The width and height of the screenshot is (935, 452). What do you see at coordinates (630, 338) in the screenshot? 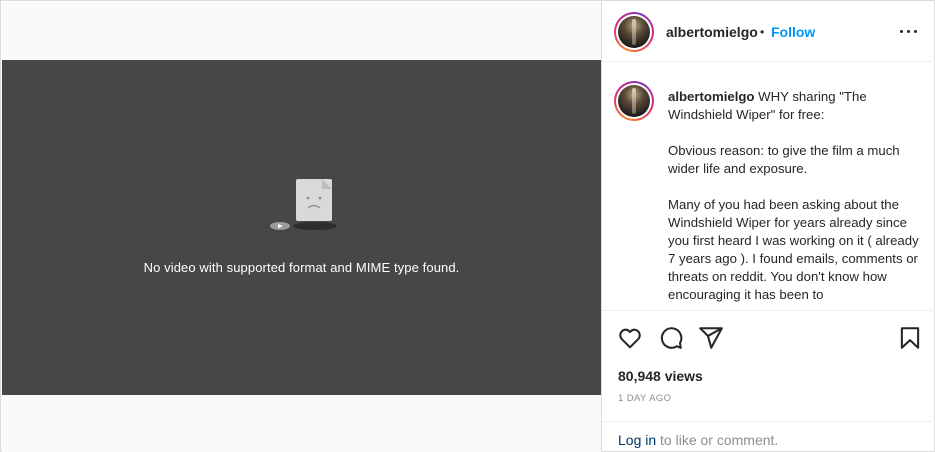
I see `heart-icon` at bounding box center [630, 338].